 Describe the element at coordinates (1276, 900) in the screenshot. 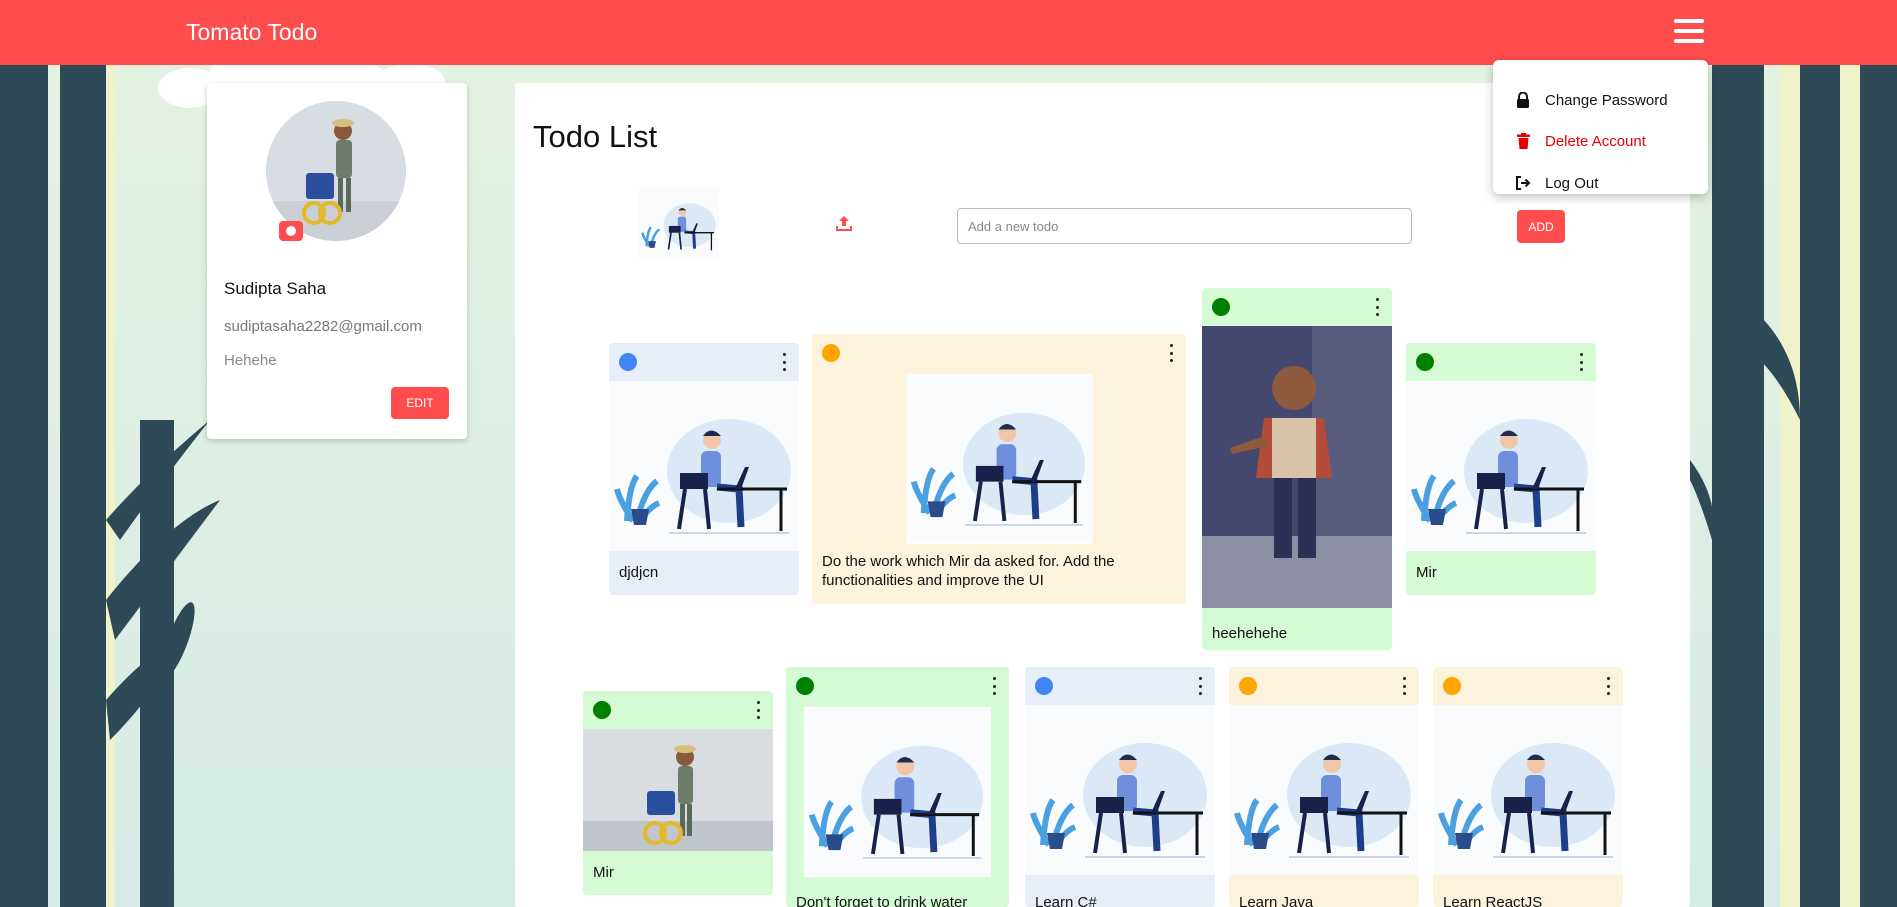

I see `todo-text: Learn Java` at that location.